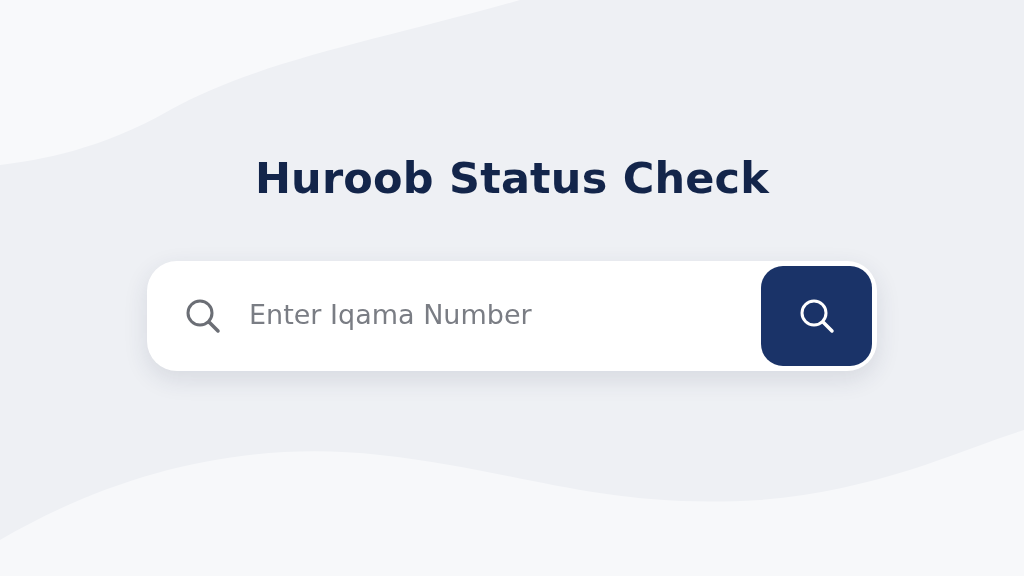  I want to click on search-field: Enter Iqama Number, so click(504, 315).